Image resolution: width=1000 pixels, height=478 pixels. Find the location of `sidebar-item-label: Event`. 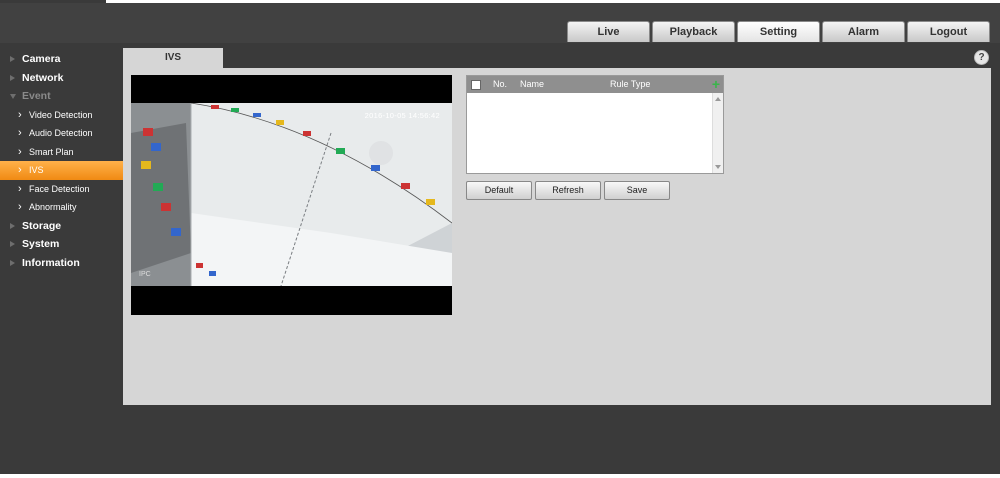

sidebar-item-label: Event is located at coordinates (36, 96).